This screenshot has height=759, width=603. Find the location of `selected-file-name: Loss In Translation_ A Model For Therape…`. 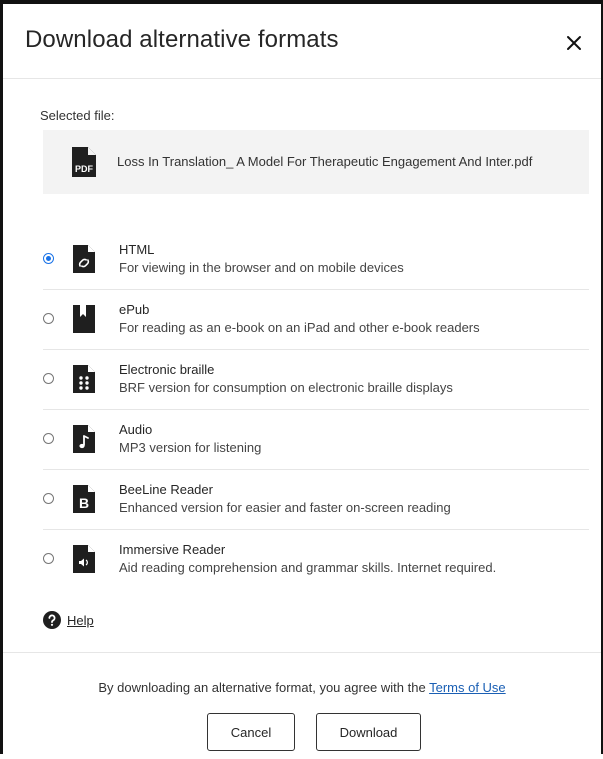

selected-file-name: Loss In Translation_ A Model For Therape… is located at coordinates (325, 161).